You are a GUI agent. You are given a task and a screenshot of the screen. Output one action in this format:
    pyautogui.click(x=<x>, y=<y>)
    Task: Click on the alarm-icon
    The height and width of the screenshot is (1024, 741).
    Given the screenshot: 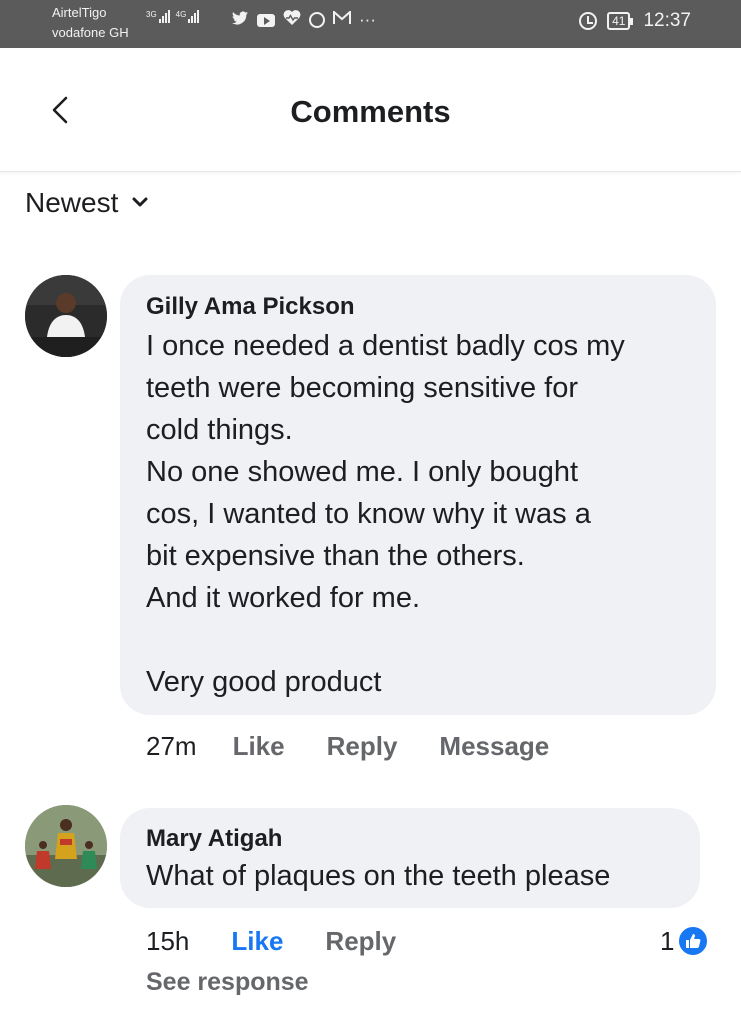 What is the action you would take?
    pyautogui.click(x=588, y=21)
    